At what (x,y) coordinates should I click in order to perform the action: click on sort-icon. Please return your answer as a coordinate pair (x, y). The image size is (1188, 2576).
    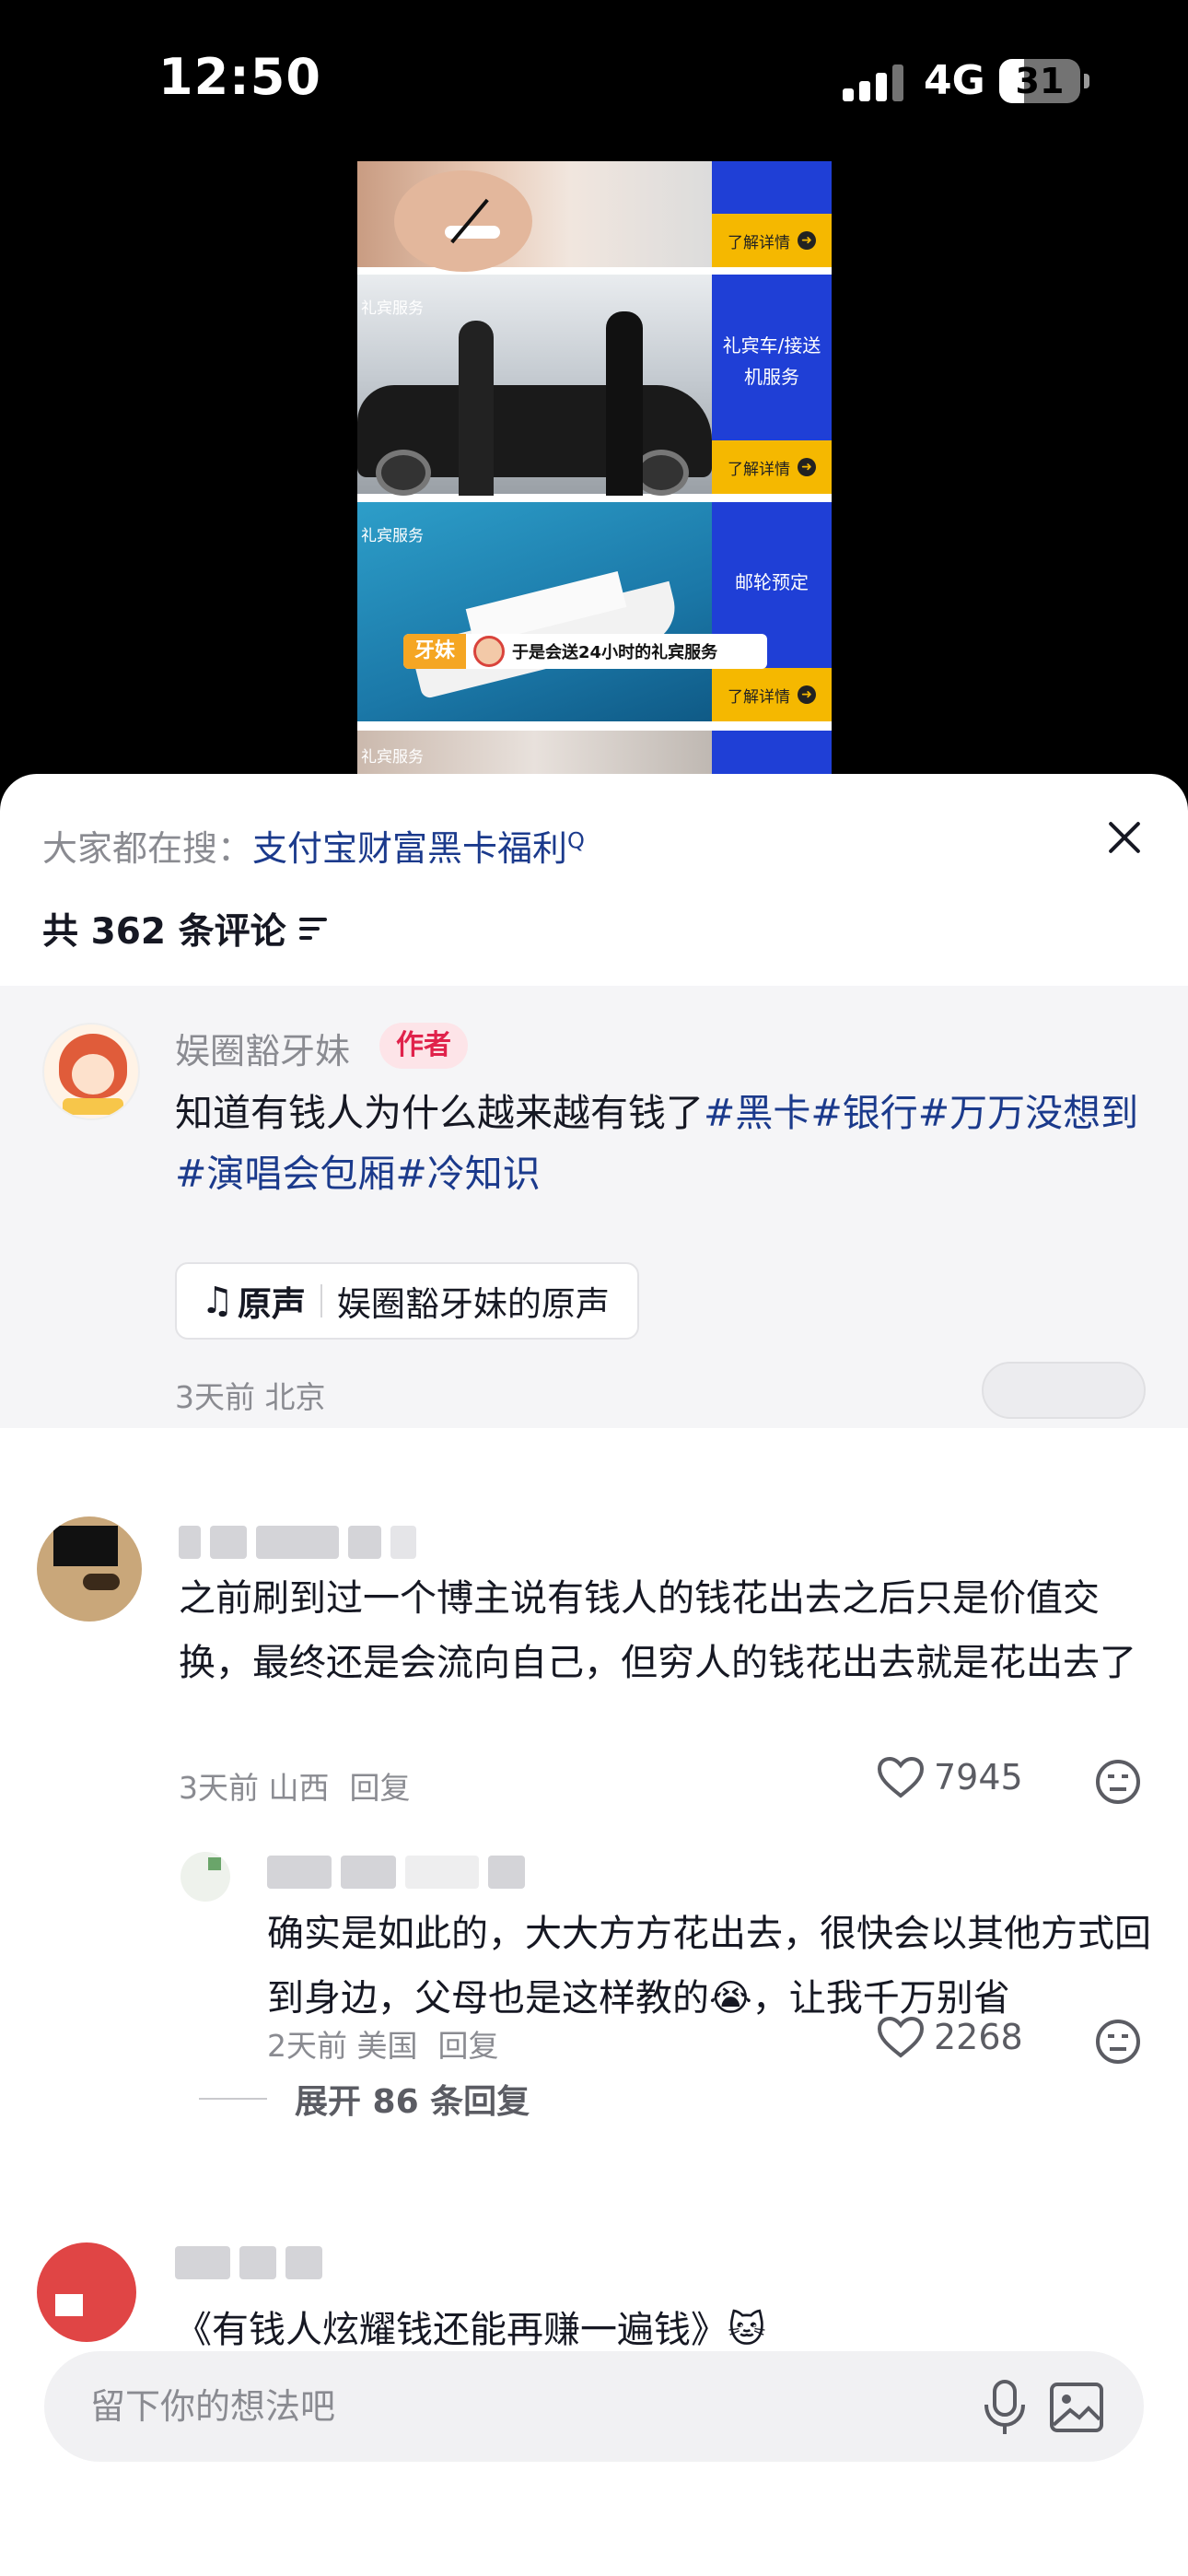
    Looking at the image, I should click on (312, 929).